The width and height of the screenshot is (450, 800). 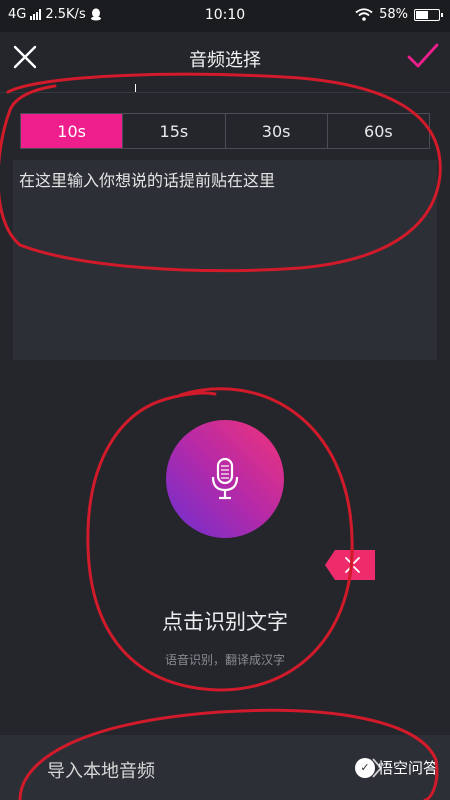 What do you see at coordinates (407, 768) in the screenshot?
I see `watermark-text: 悟空问答` at bounding box center [407, 768].